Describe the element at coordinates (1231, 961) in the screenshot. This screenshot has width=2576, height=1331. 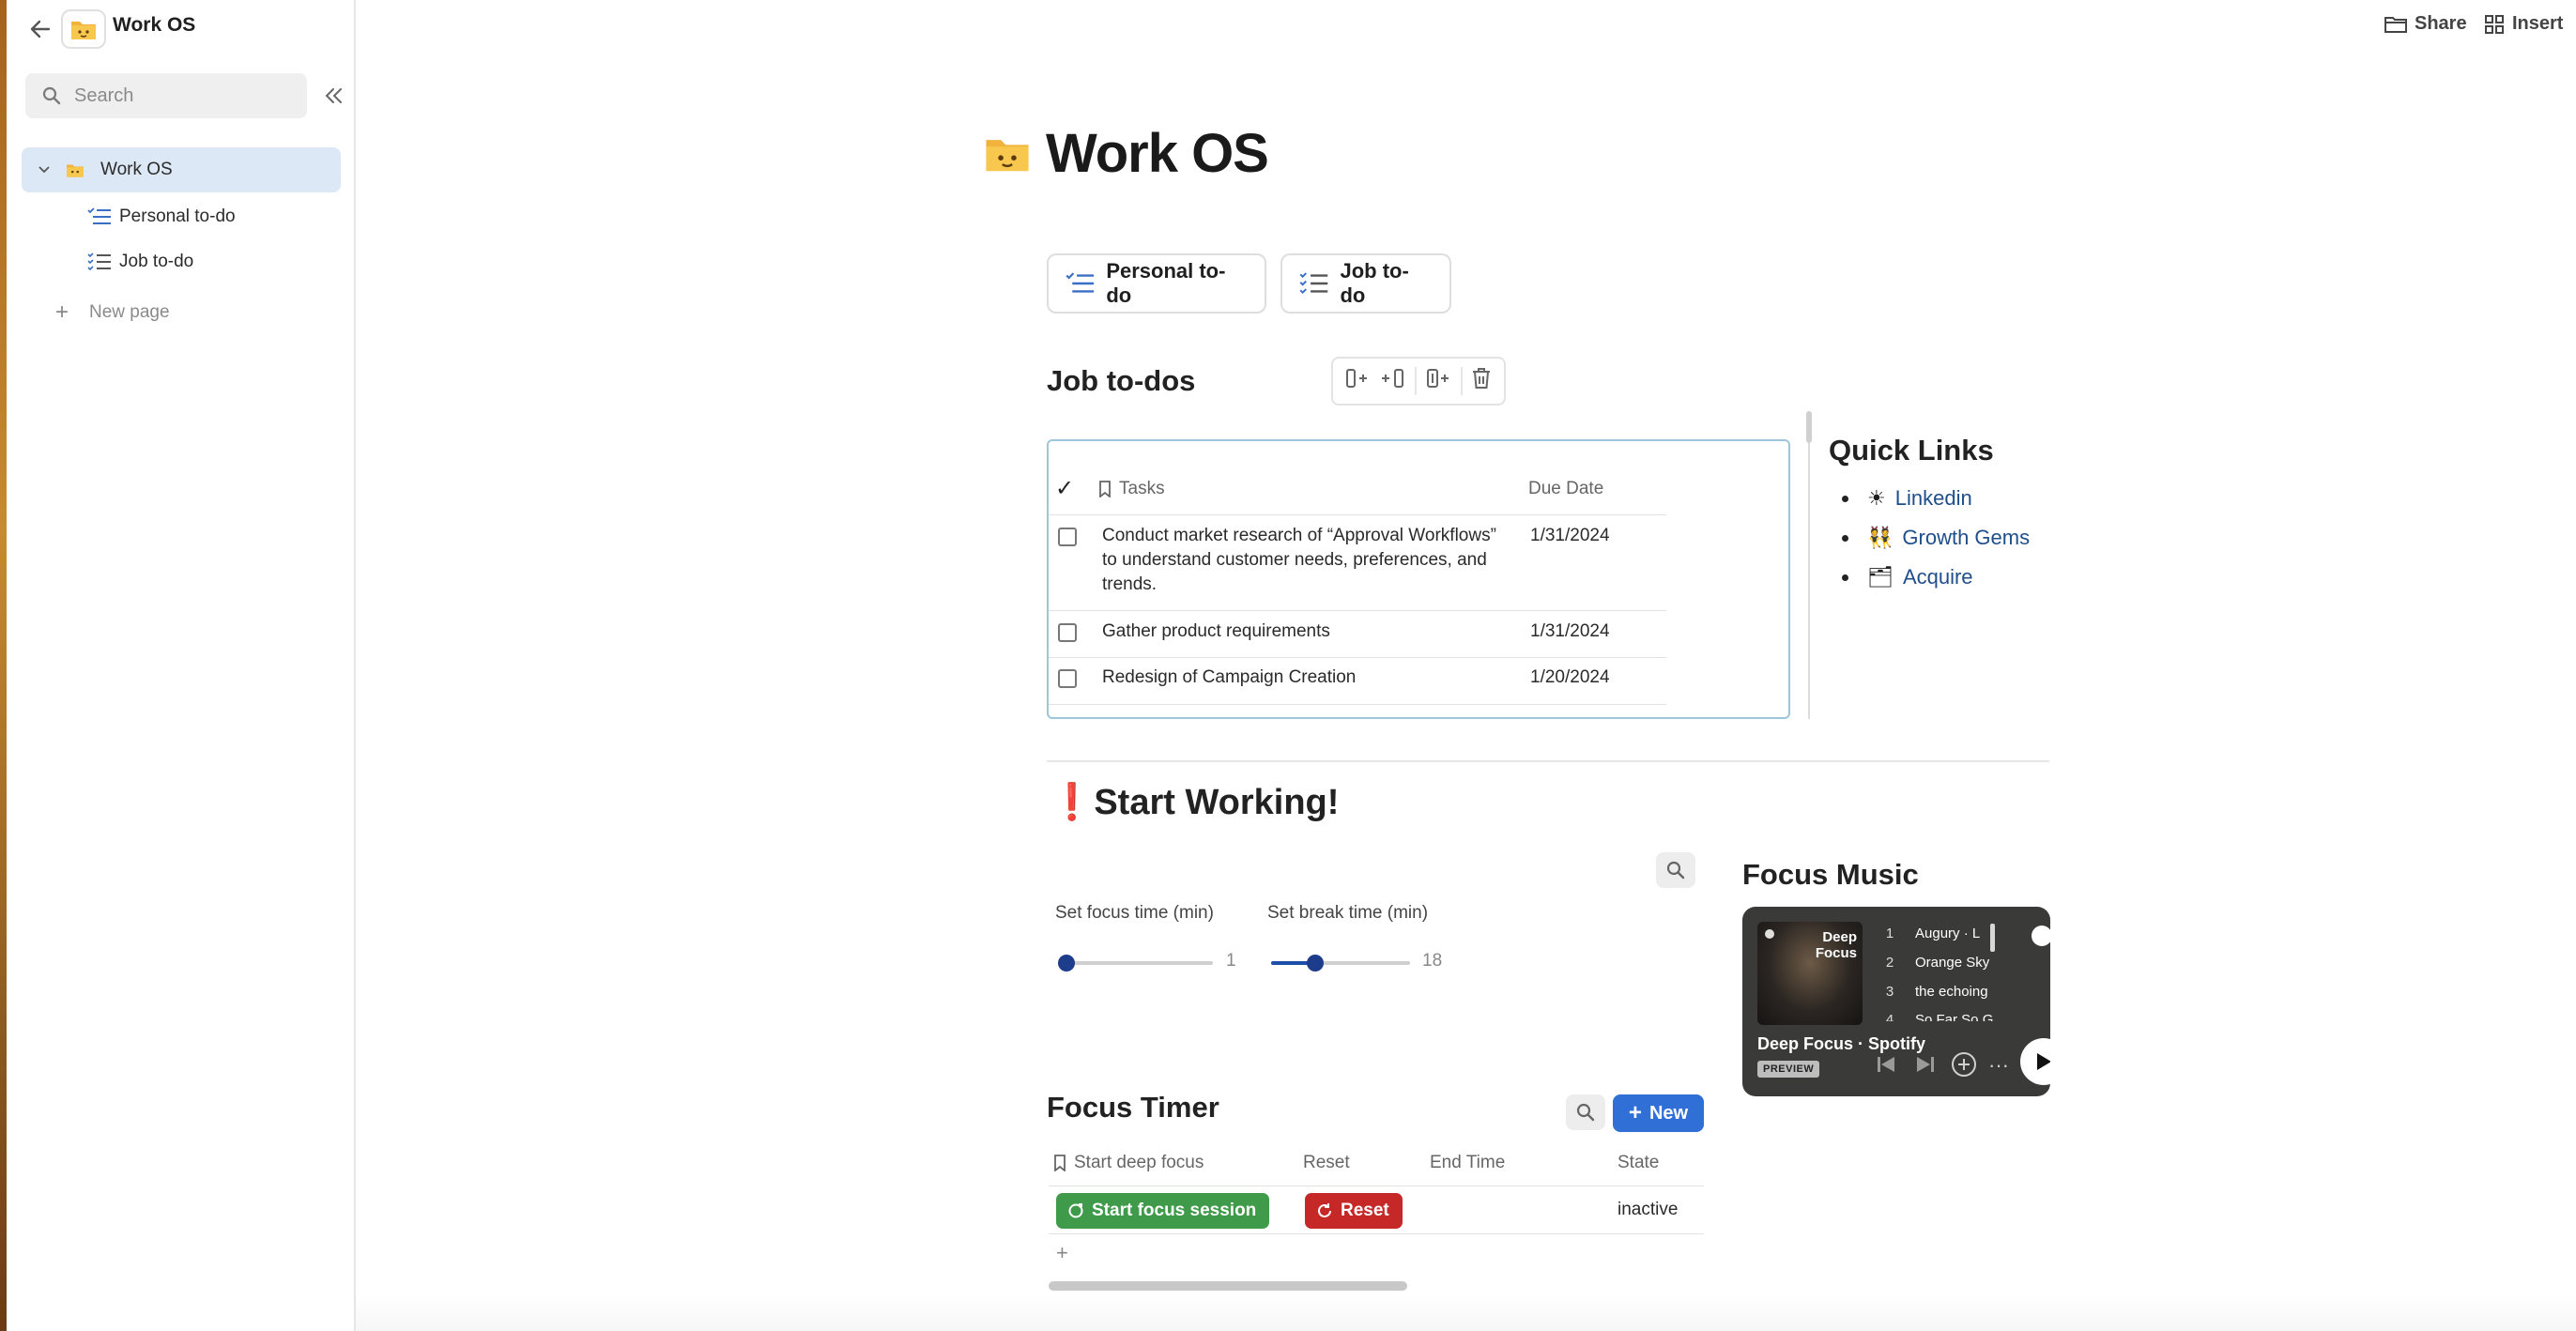
I see `focus-time-value: 1` at that location.